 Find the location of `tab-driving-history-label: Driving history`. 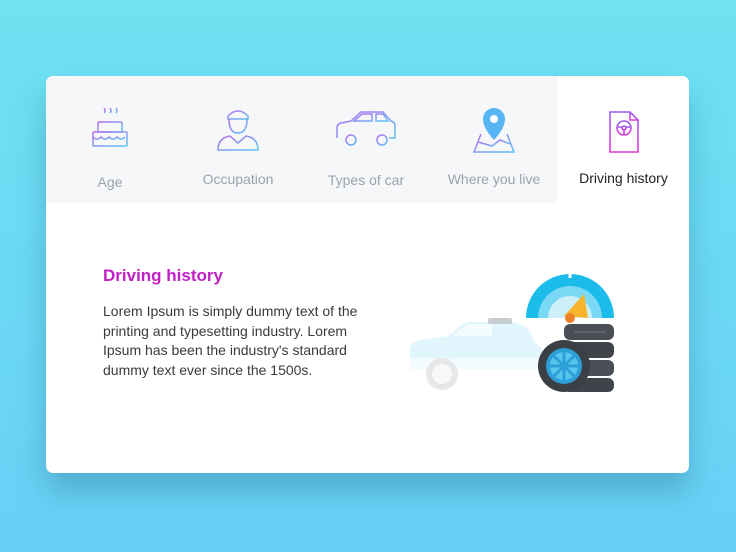

tab-driving-history-label: Driving history is located at coordinates (623, 178).